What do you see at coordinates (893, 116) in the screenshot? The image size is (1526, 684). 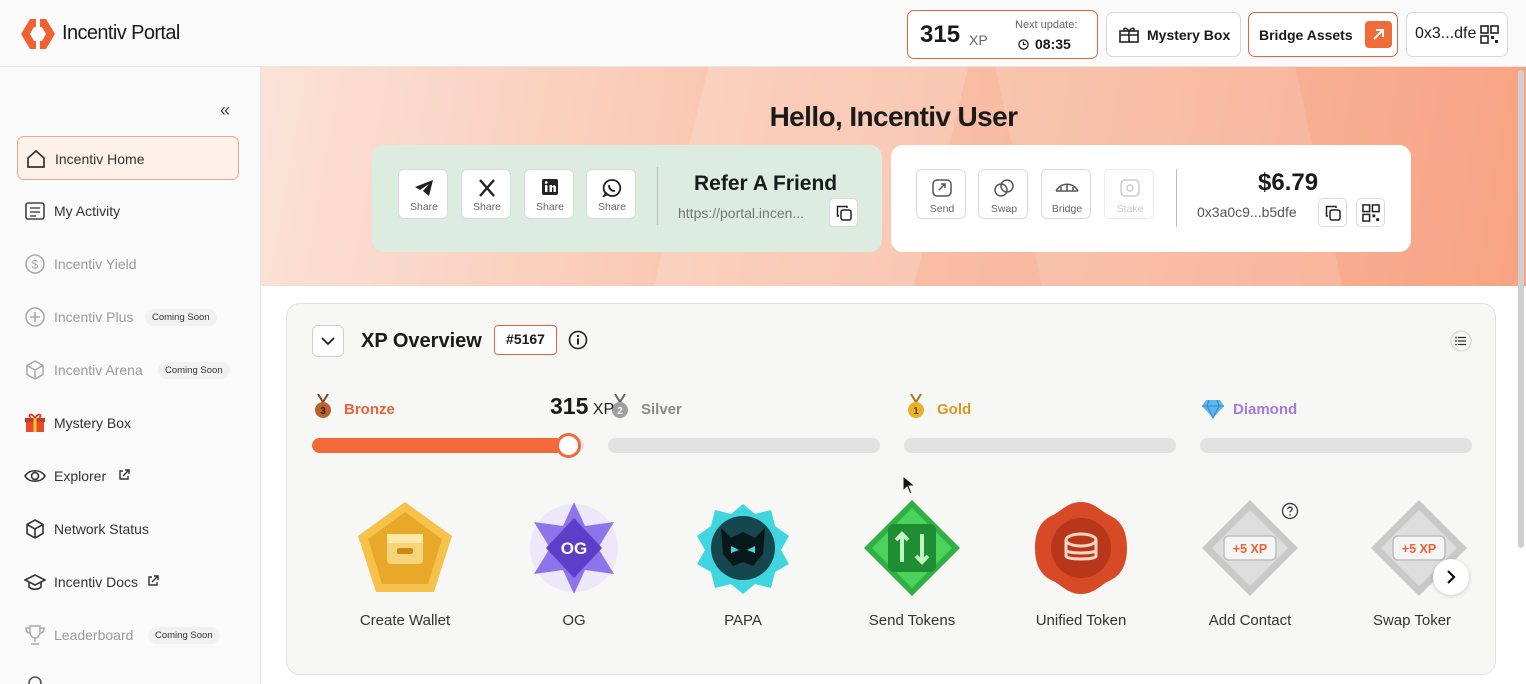 I see `greeting-title: Hello, Incentiv User` at bounding box center [893, 116].